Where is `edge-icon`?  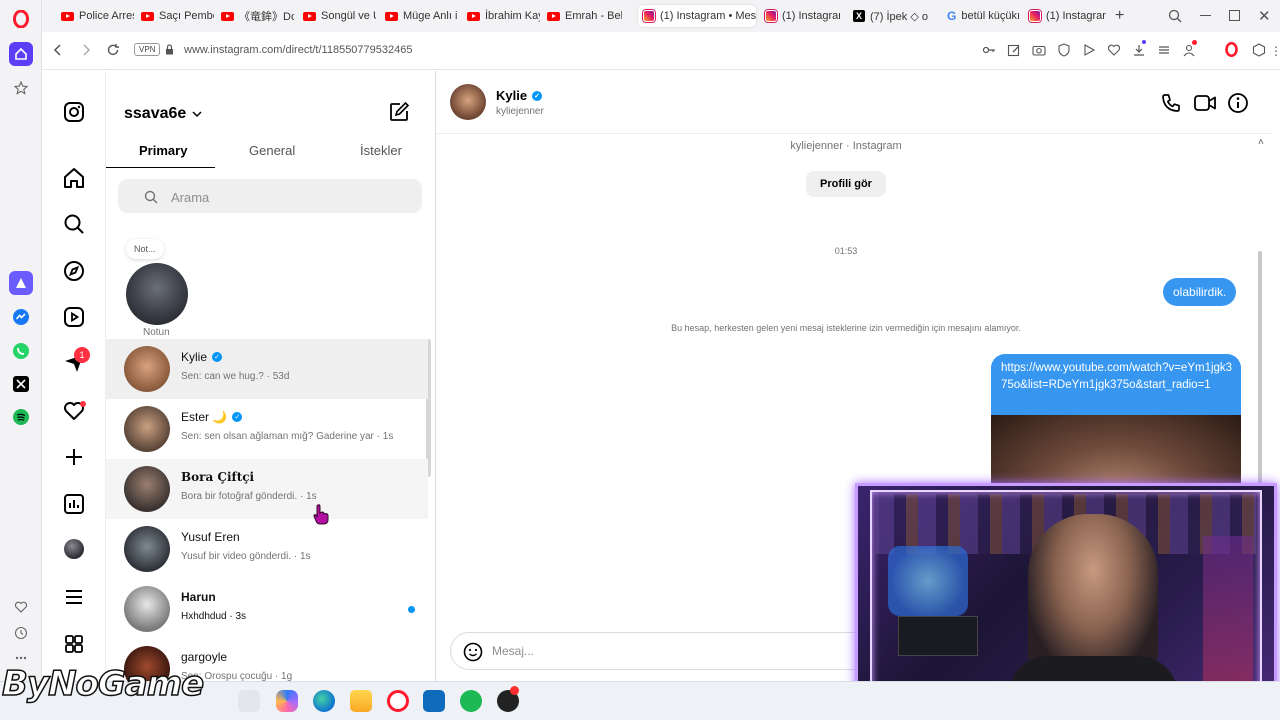 edge-icon is located at coordinates (324, 701).